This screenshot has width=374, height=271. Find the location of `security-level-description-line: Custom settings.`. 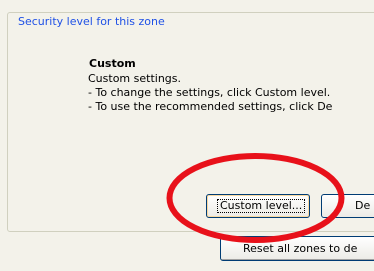

security-level-description-line: Custom settings. is located at coordinates (135, 78).